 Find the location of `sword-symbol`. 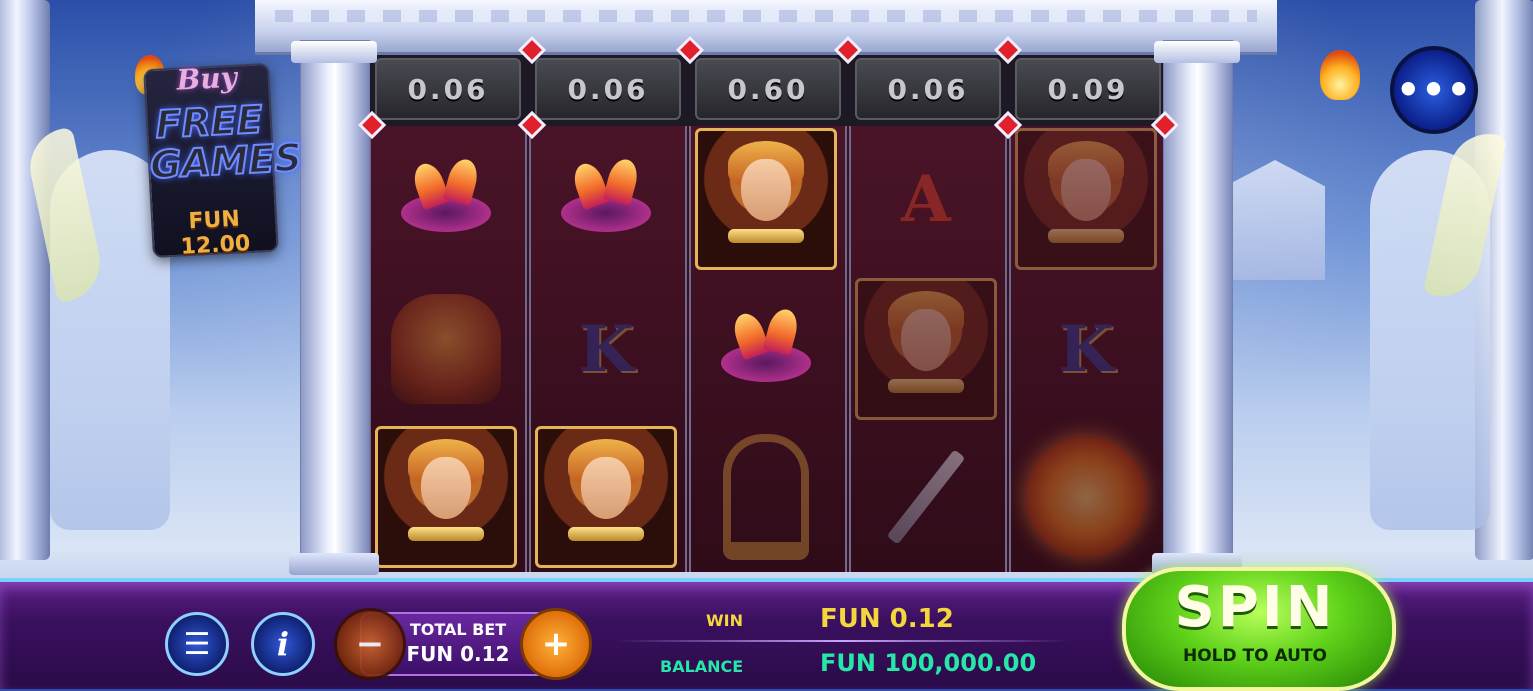

sword-symbol is located at coordinates (926, 497).